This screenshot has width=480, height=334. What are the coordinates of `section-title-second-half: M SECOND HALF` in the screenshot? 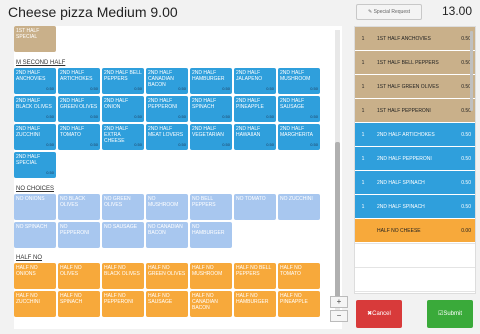 It's located at (41, 63).